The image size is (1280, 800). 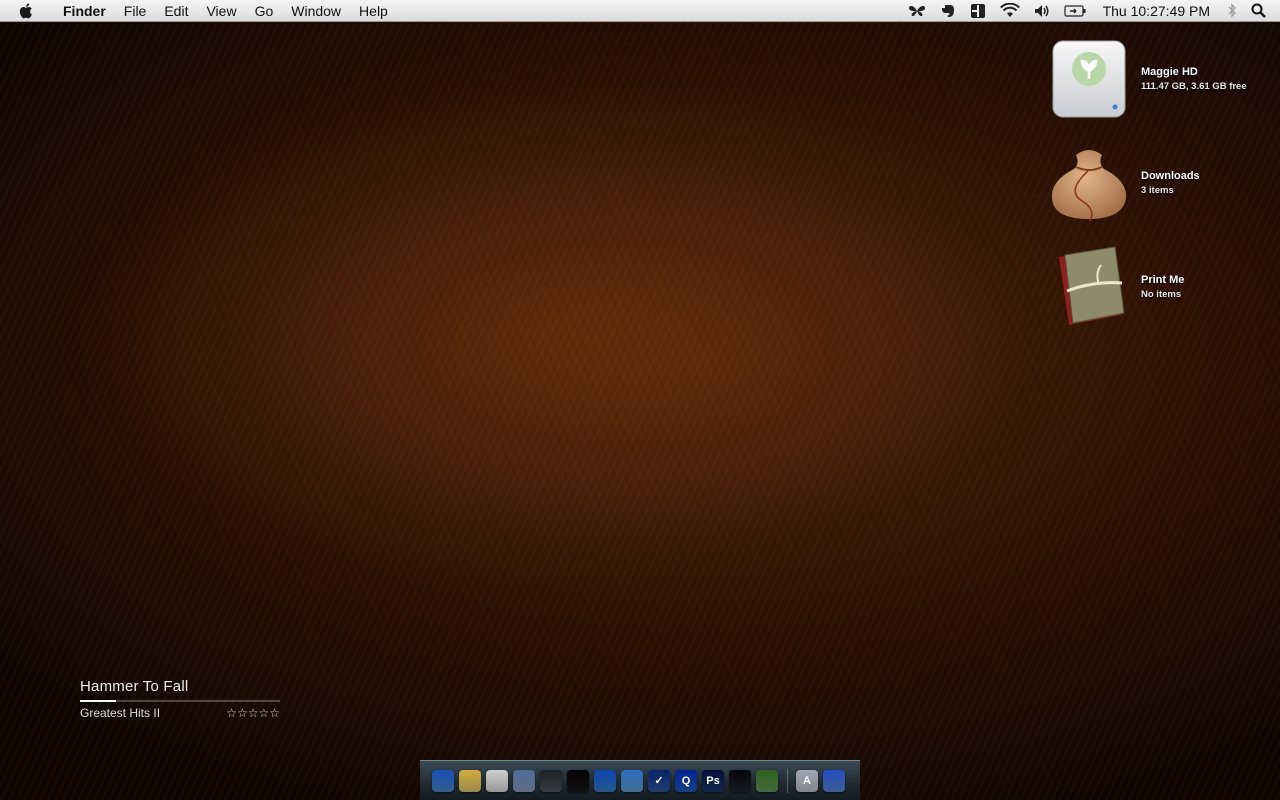 I want to click on desktop-item-maggie-hd: Maggie HD 111.47 GB, 3.61 GB free, so click(x=1145, y=79).